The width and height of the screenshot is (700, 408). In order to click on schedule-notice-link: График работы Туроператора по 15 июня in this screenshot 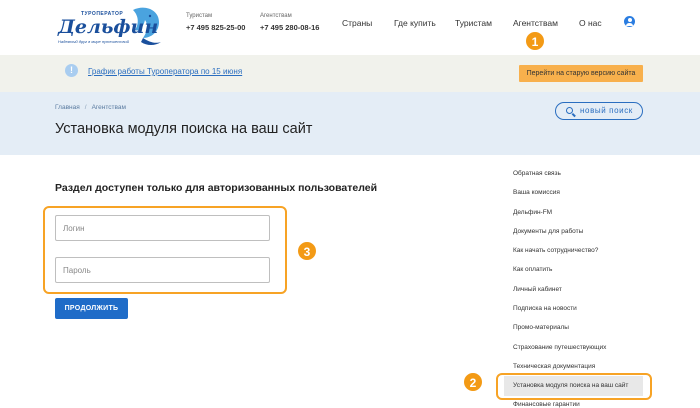, I will do `click(165, 71)`.